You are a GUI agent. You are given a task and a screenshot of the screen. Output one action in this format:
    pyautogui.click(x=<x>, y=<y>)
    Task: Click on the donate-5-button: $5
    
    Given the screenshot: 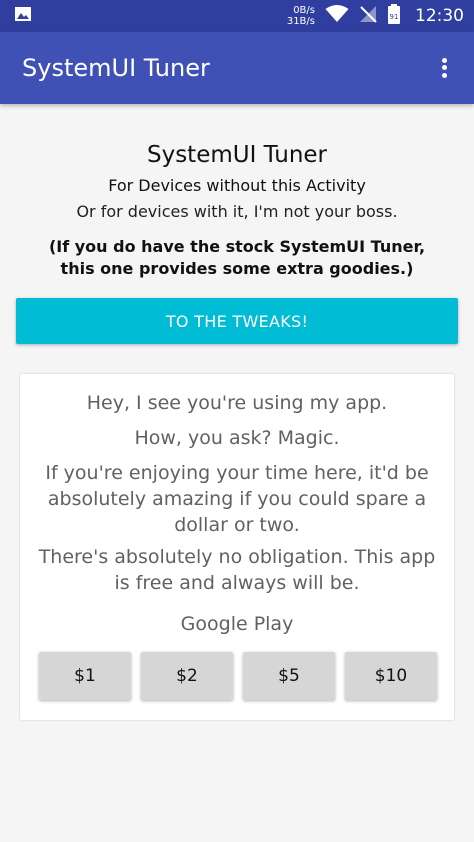 What is the action you would take?
    pyautogui.click(x=289, y=676)
    